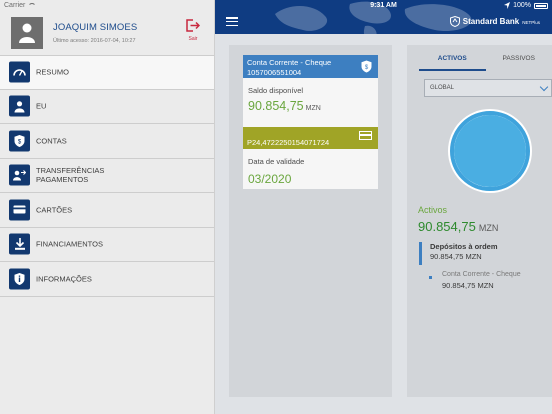 The image size is (552, 414). Describe the element at coordinates (310, 167) in the screenshot. I see `card-body: Data de validade 03/2020` at that location.